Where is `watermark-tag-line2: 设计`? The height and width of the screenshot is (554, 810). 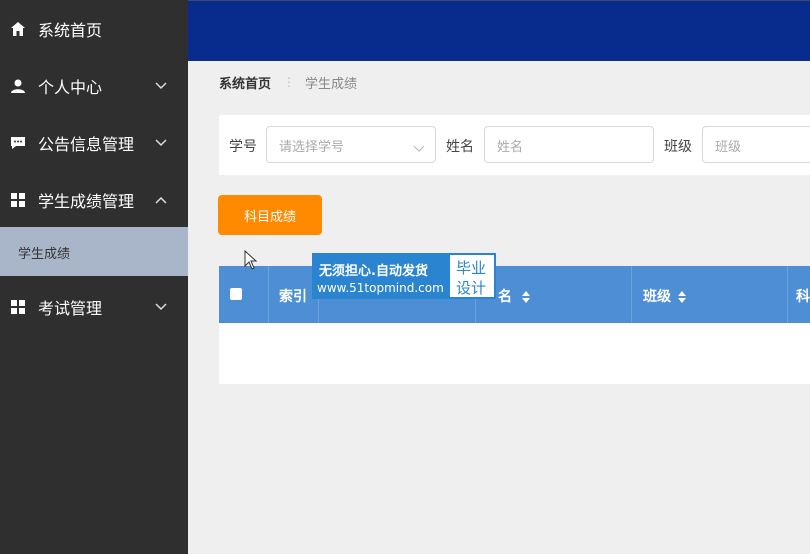
watermark-tag-line2: 设计 is located at coordinates (471, 288).